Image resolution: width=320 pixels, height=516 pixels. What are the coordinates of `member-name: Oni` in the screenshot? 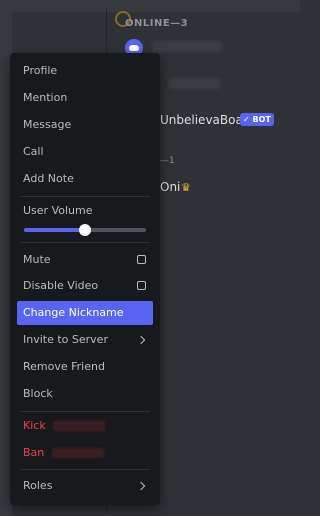 It's located at (170, 187).